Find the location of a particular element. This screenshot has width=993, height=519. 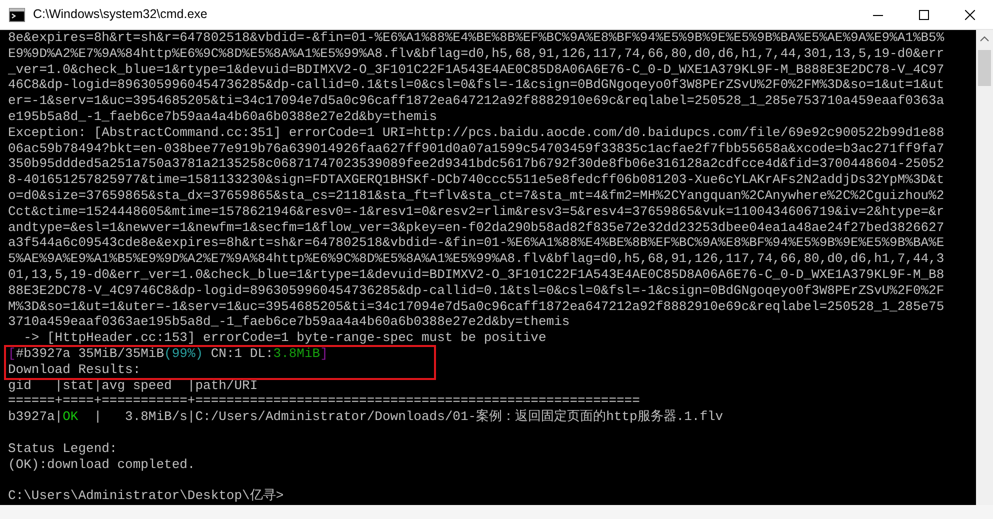

console-line: 5%AE%9A%E9%A1%B5%E9%9D%A2%E7%9A%84http%E6%9C%8D%E5%8A%A1%E5%99%A8.flv&bflag=d0,h5,68,91,126,117,74,66,80,d0,d6,h1,7,44,3 is located at coordinates (476, 259).